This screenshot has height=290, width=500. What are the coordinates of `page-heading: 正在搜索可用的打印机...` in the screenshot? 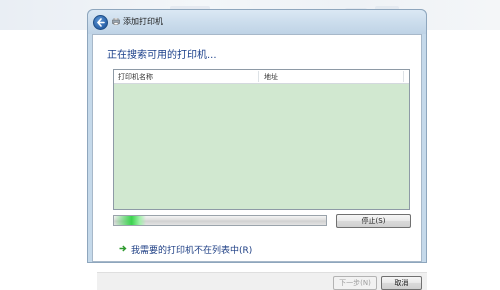 It's located at (162, 55).